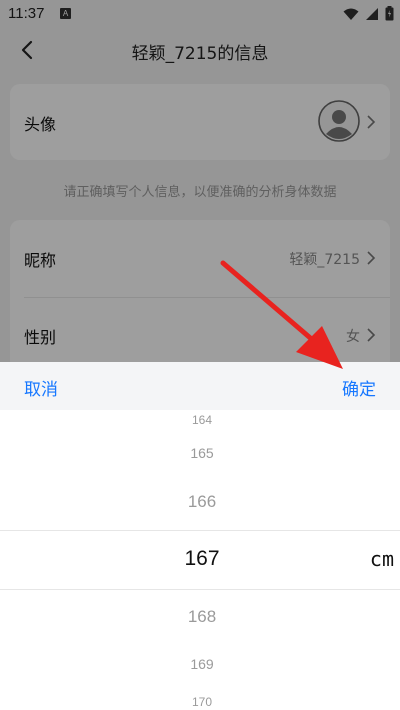 This screenshot has height=710, width=400. I want to click on picker-item: 164, so click(200, 419).